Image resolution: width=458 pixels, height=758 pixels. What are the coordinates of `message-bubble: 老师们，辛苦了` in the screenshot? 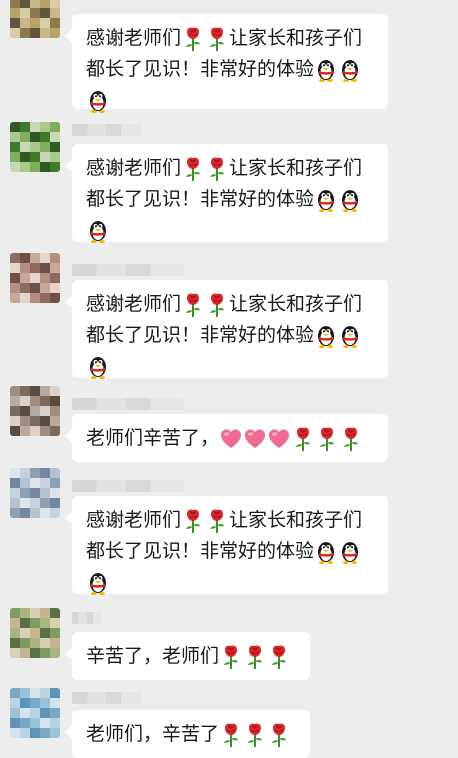 It's located at (187, 734).